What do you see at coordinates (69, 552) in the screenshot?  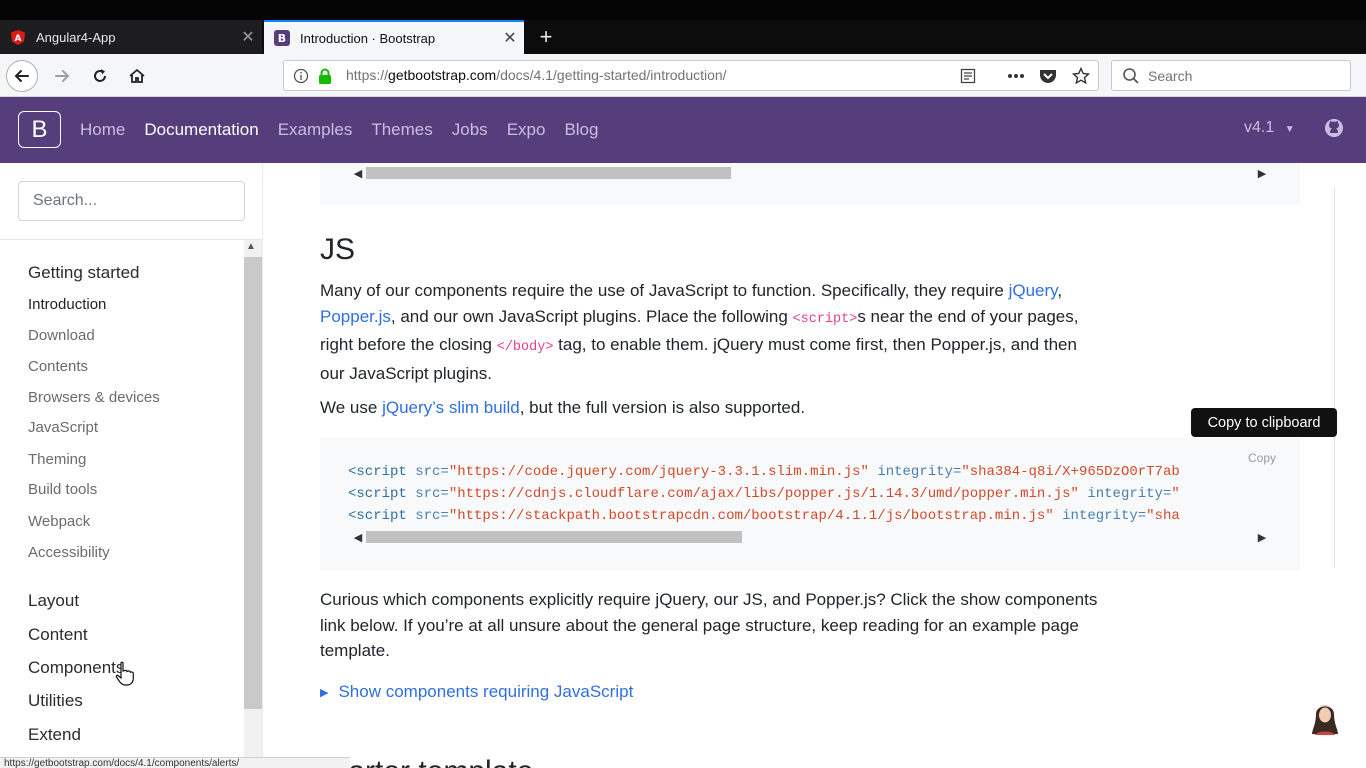 I see `sidebar-item-accessibility: Accessibility` at bounding box center [69, 552].